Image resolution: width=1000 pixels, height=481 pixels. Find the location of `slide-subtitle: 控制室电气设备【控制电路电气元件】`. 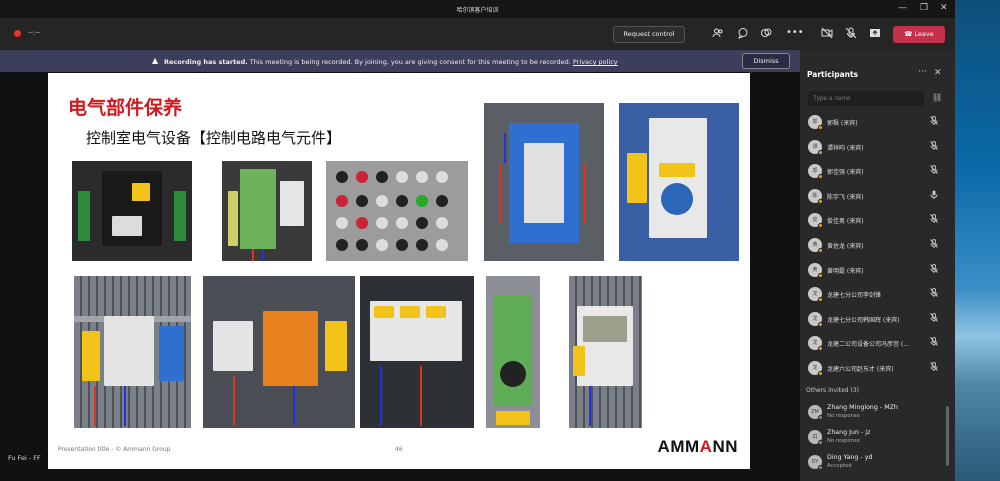

slide-subtitle: 控制室电气设备【控制电路电气元件】 is located at coordinates (214, 138).